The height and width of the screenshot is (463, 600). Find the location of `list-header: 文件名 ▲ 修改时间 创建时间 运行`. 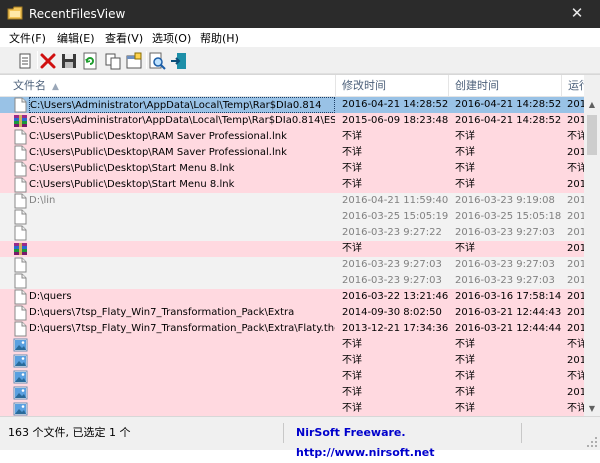

list-header: 文件名 ▲ 修改时间 创建时间 运行 is located at coordinates (300, 86).